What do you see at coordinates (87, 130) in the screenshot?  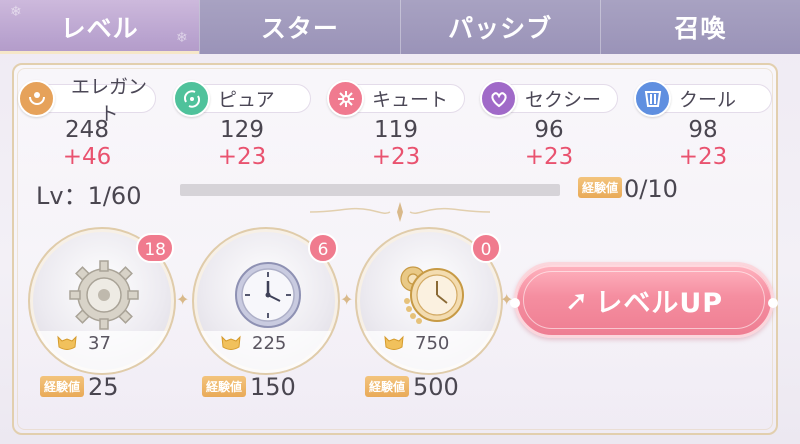 I see `attribute-value: 248` at bounding box center [87, 130].